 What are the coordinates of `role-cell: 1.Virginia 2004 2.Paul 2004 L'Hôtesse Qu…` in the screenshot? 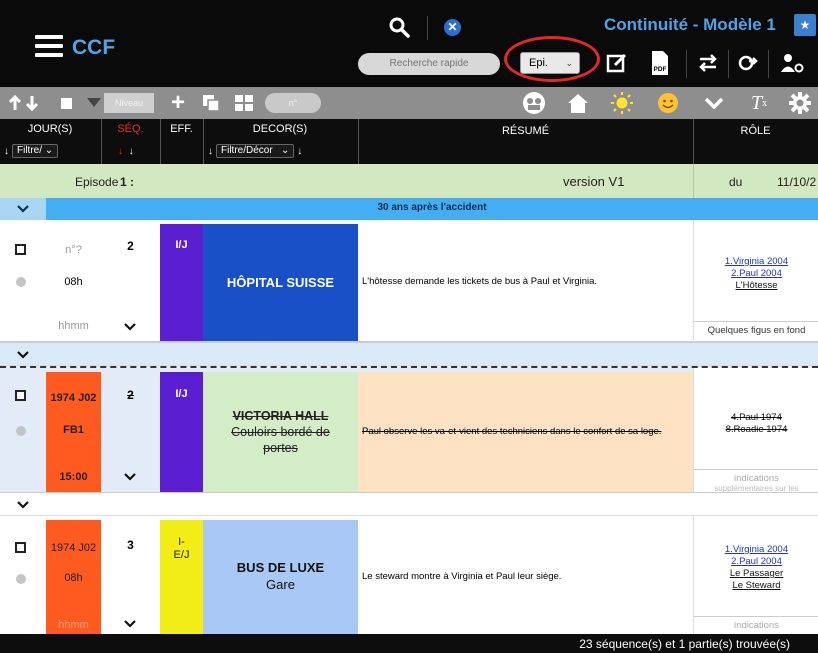 It's located at (755, 281).